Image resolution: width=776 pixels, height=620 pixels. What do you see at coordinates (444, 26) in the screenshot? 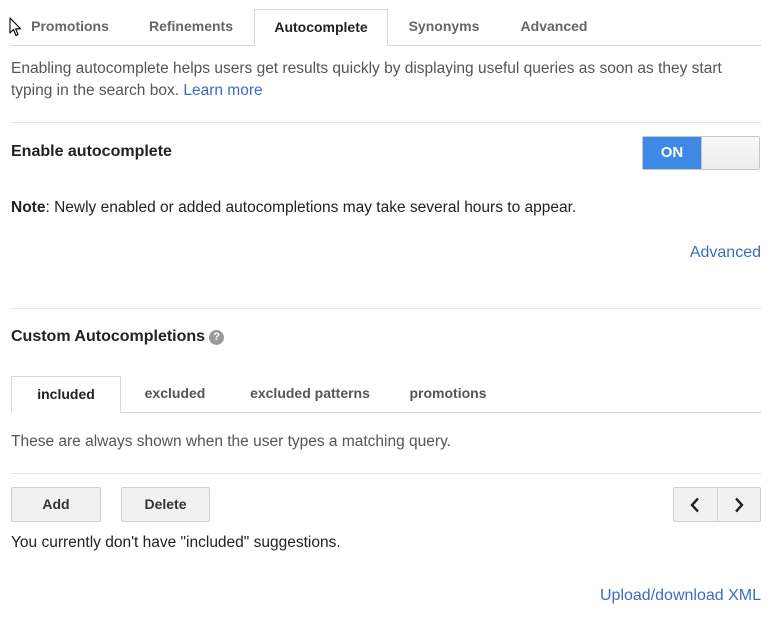
I see `tab-synonyms: Synonyms` at bounding box center [444, 26].